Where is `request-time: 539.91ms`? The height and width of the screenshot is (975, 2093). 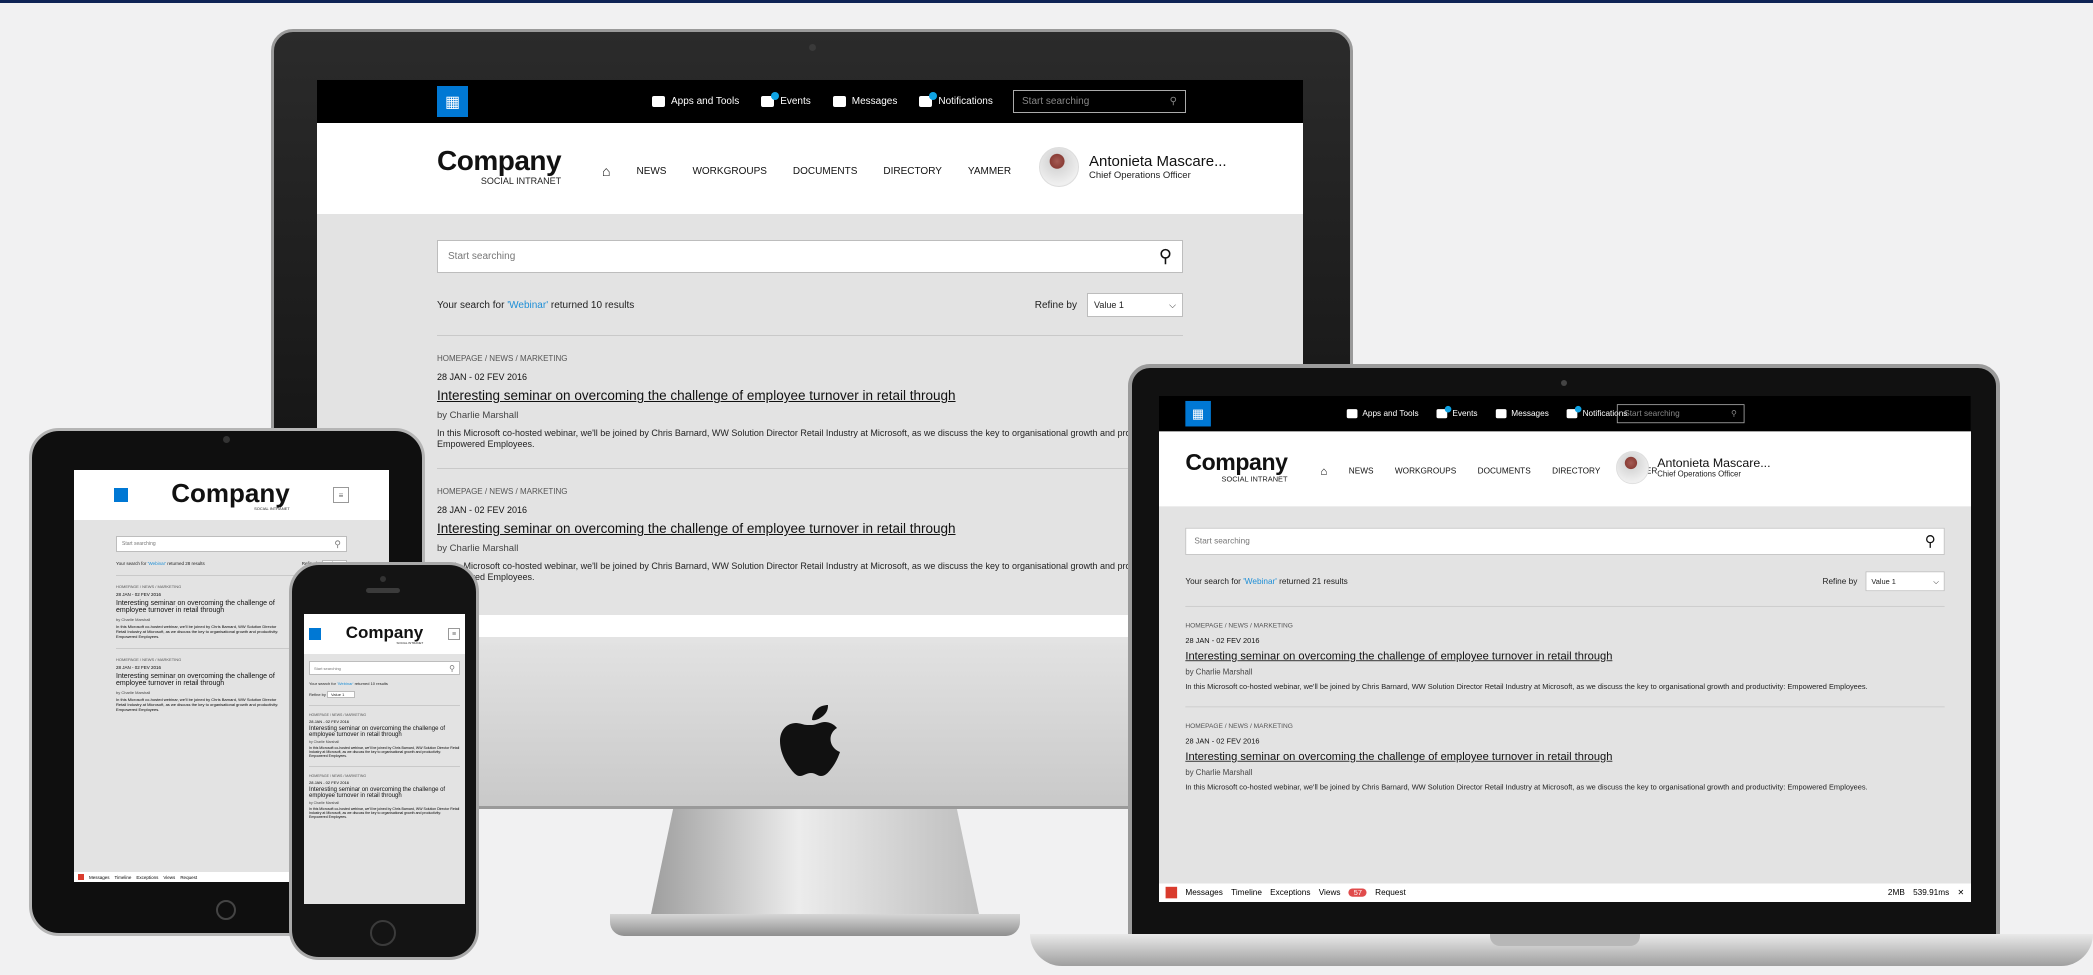 request-time: 539.91ms is located at coordinates (1931, 893).